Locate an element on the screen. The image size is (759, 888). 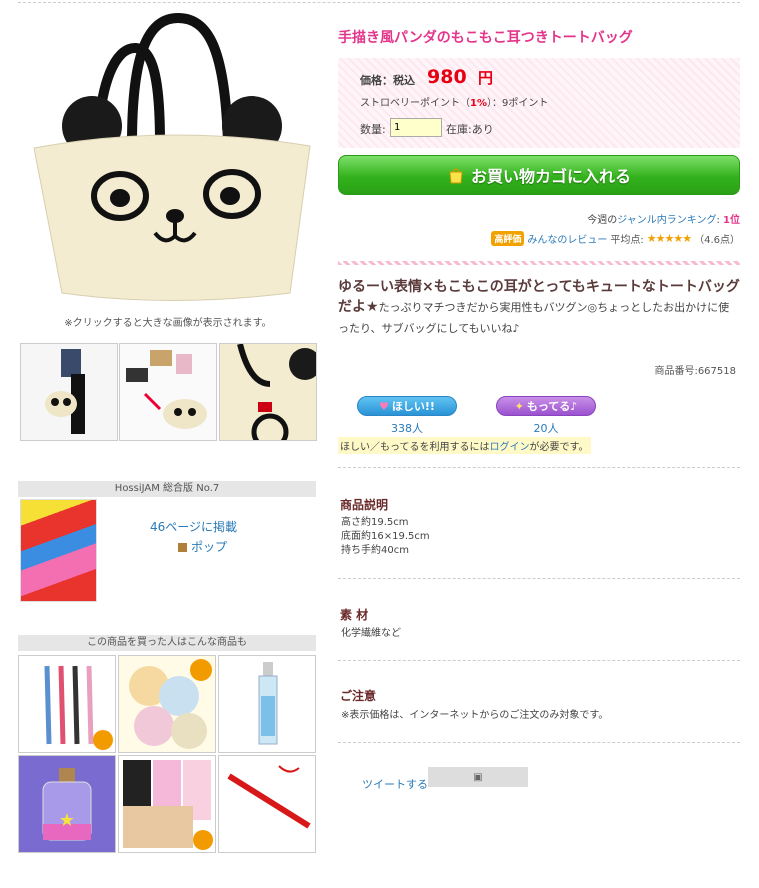
review-score: （4.6点） is located at coordinates (717, 240).